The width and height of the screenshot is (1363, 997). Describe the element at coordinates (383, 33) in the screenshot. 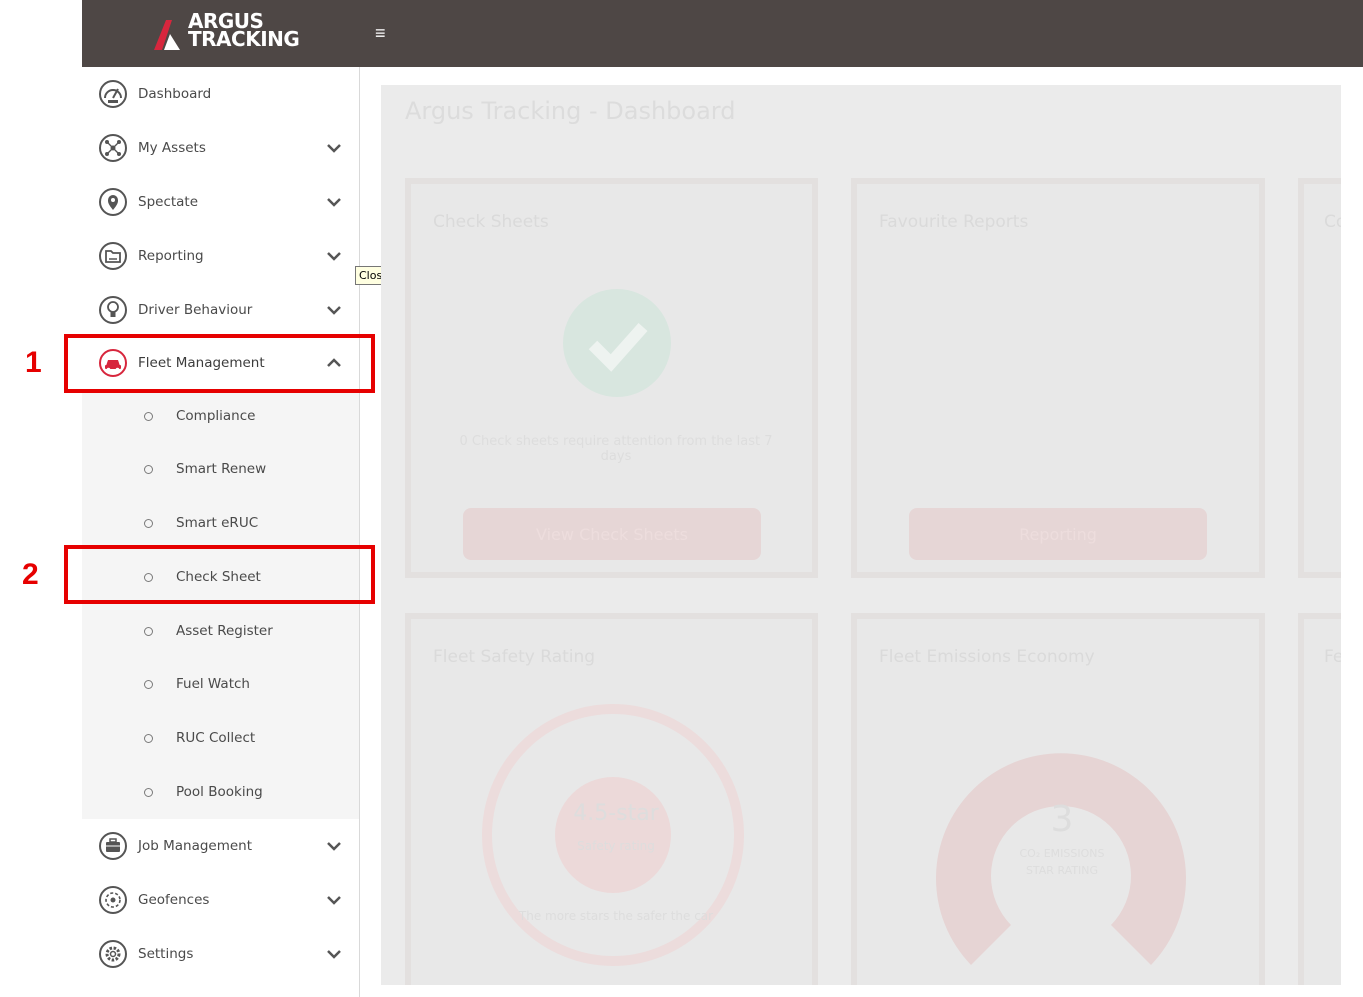

I see `hamburger-icon: ≡` at that location.